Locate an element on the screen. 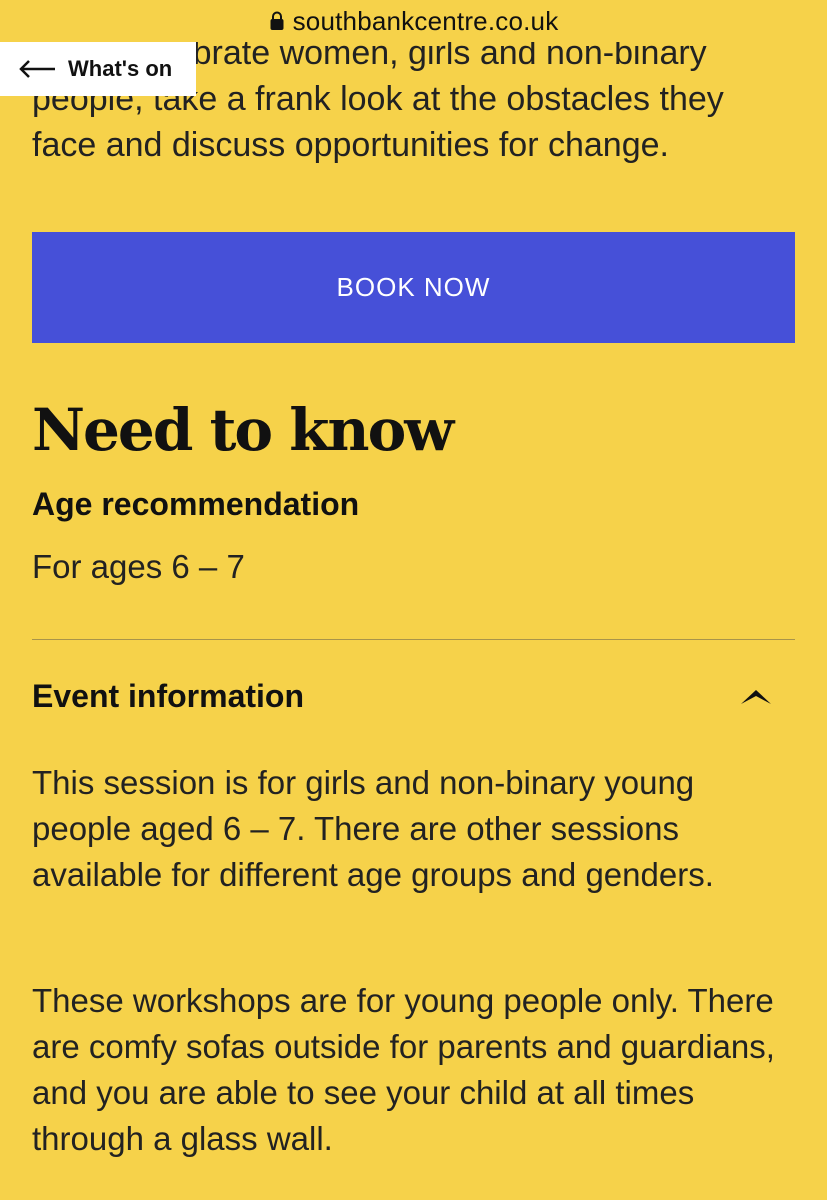  event-information-title: Event information is located at coordinates (168, 695).